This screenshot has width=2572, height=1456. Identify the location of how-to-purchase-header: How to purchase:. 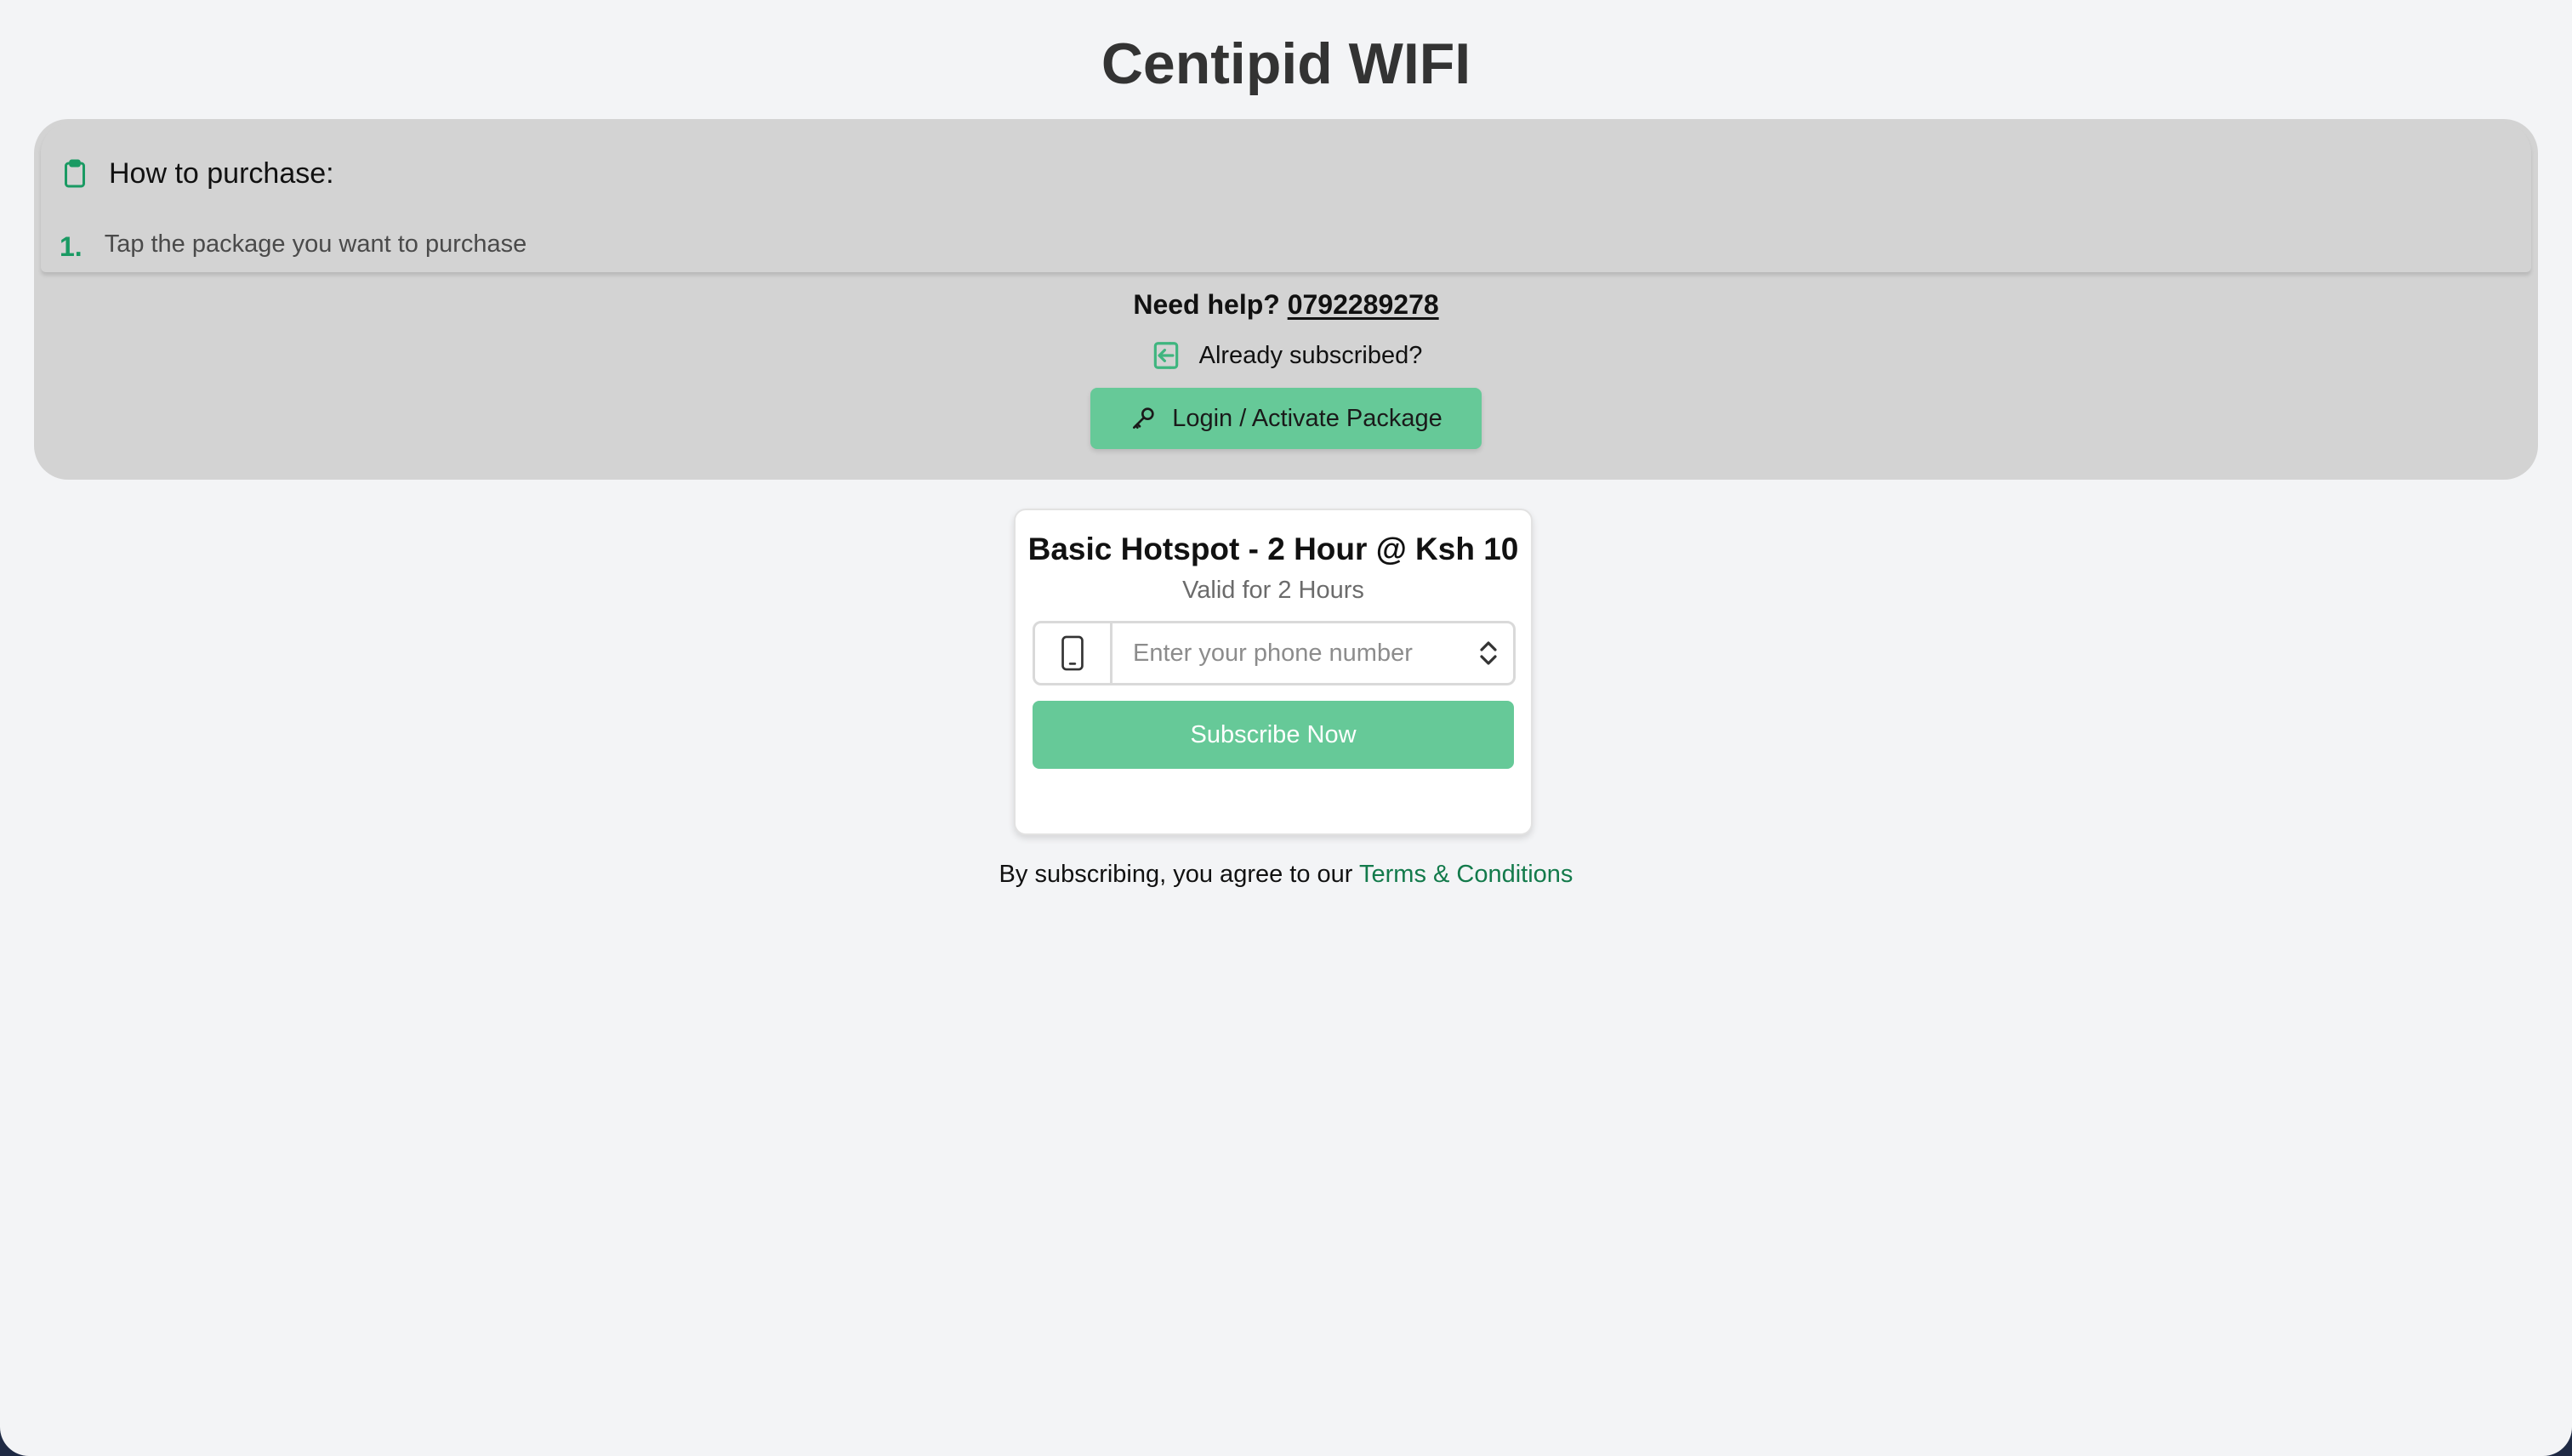
(197, 173).